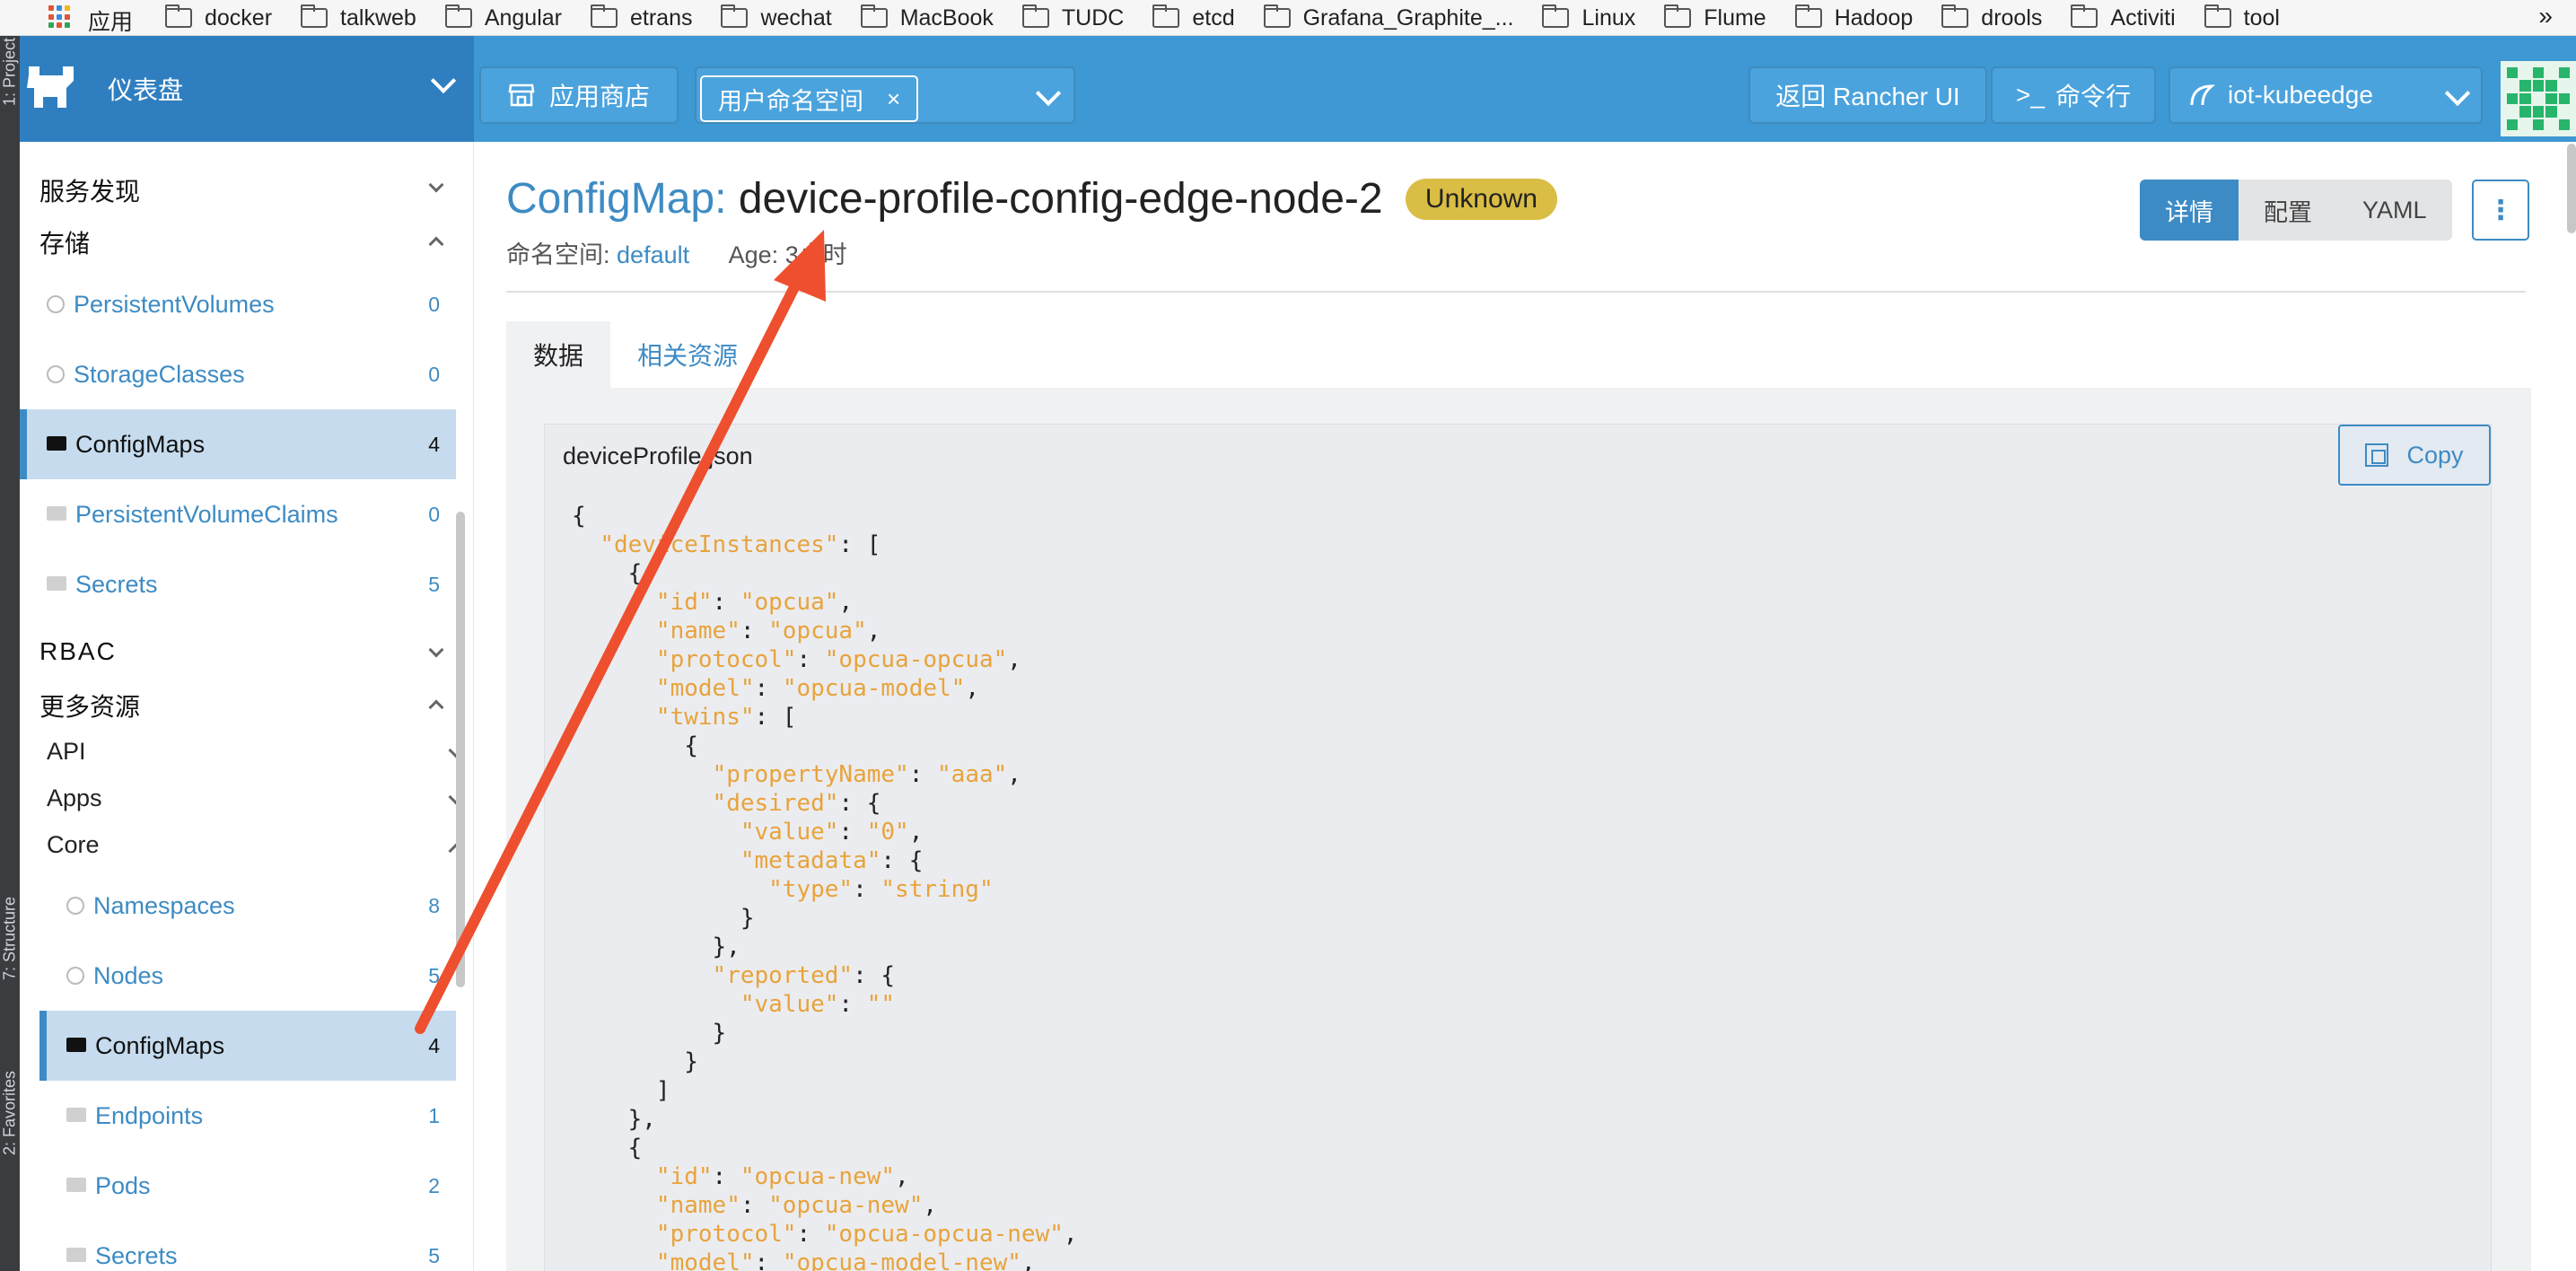 Image resolution: width=2576 pixels, height=1271 pixels. What do you see at coordinates (238, 584) in the screenshot?
I see `sidebar-item-secrets-storage: Secrets 5` at bounding box center [238, 584].